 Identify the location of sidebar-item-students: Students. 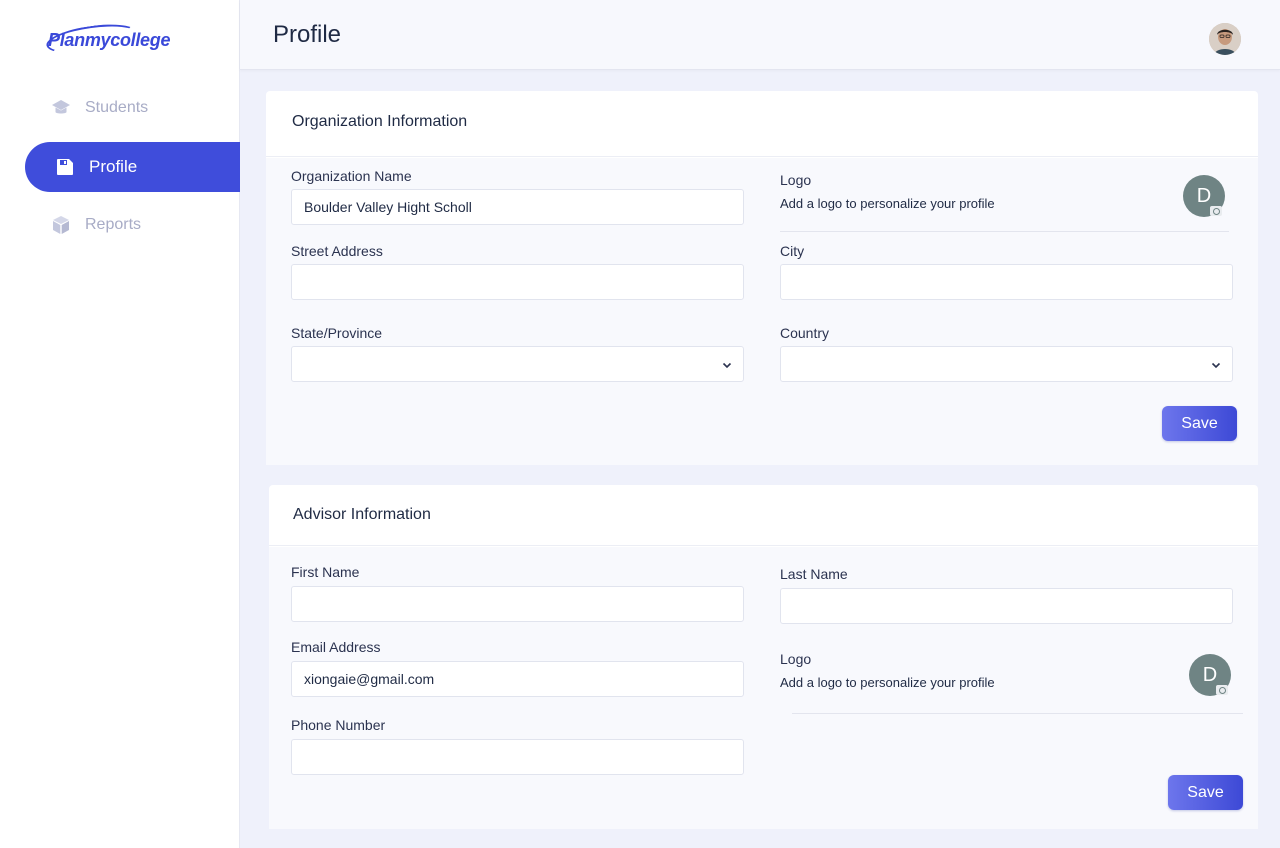
(132, 108).